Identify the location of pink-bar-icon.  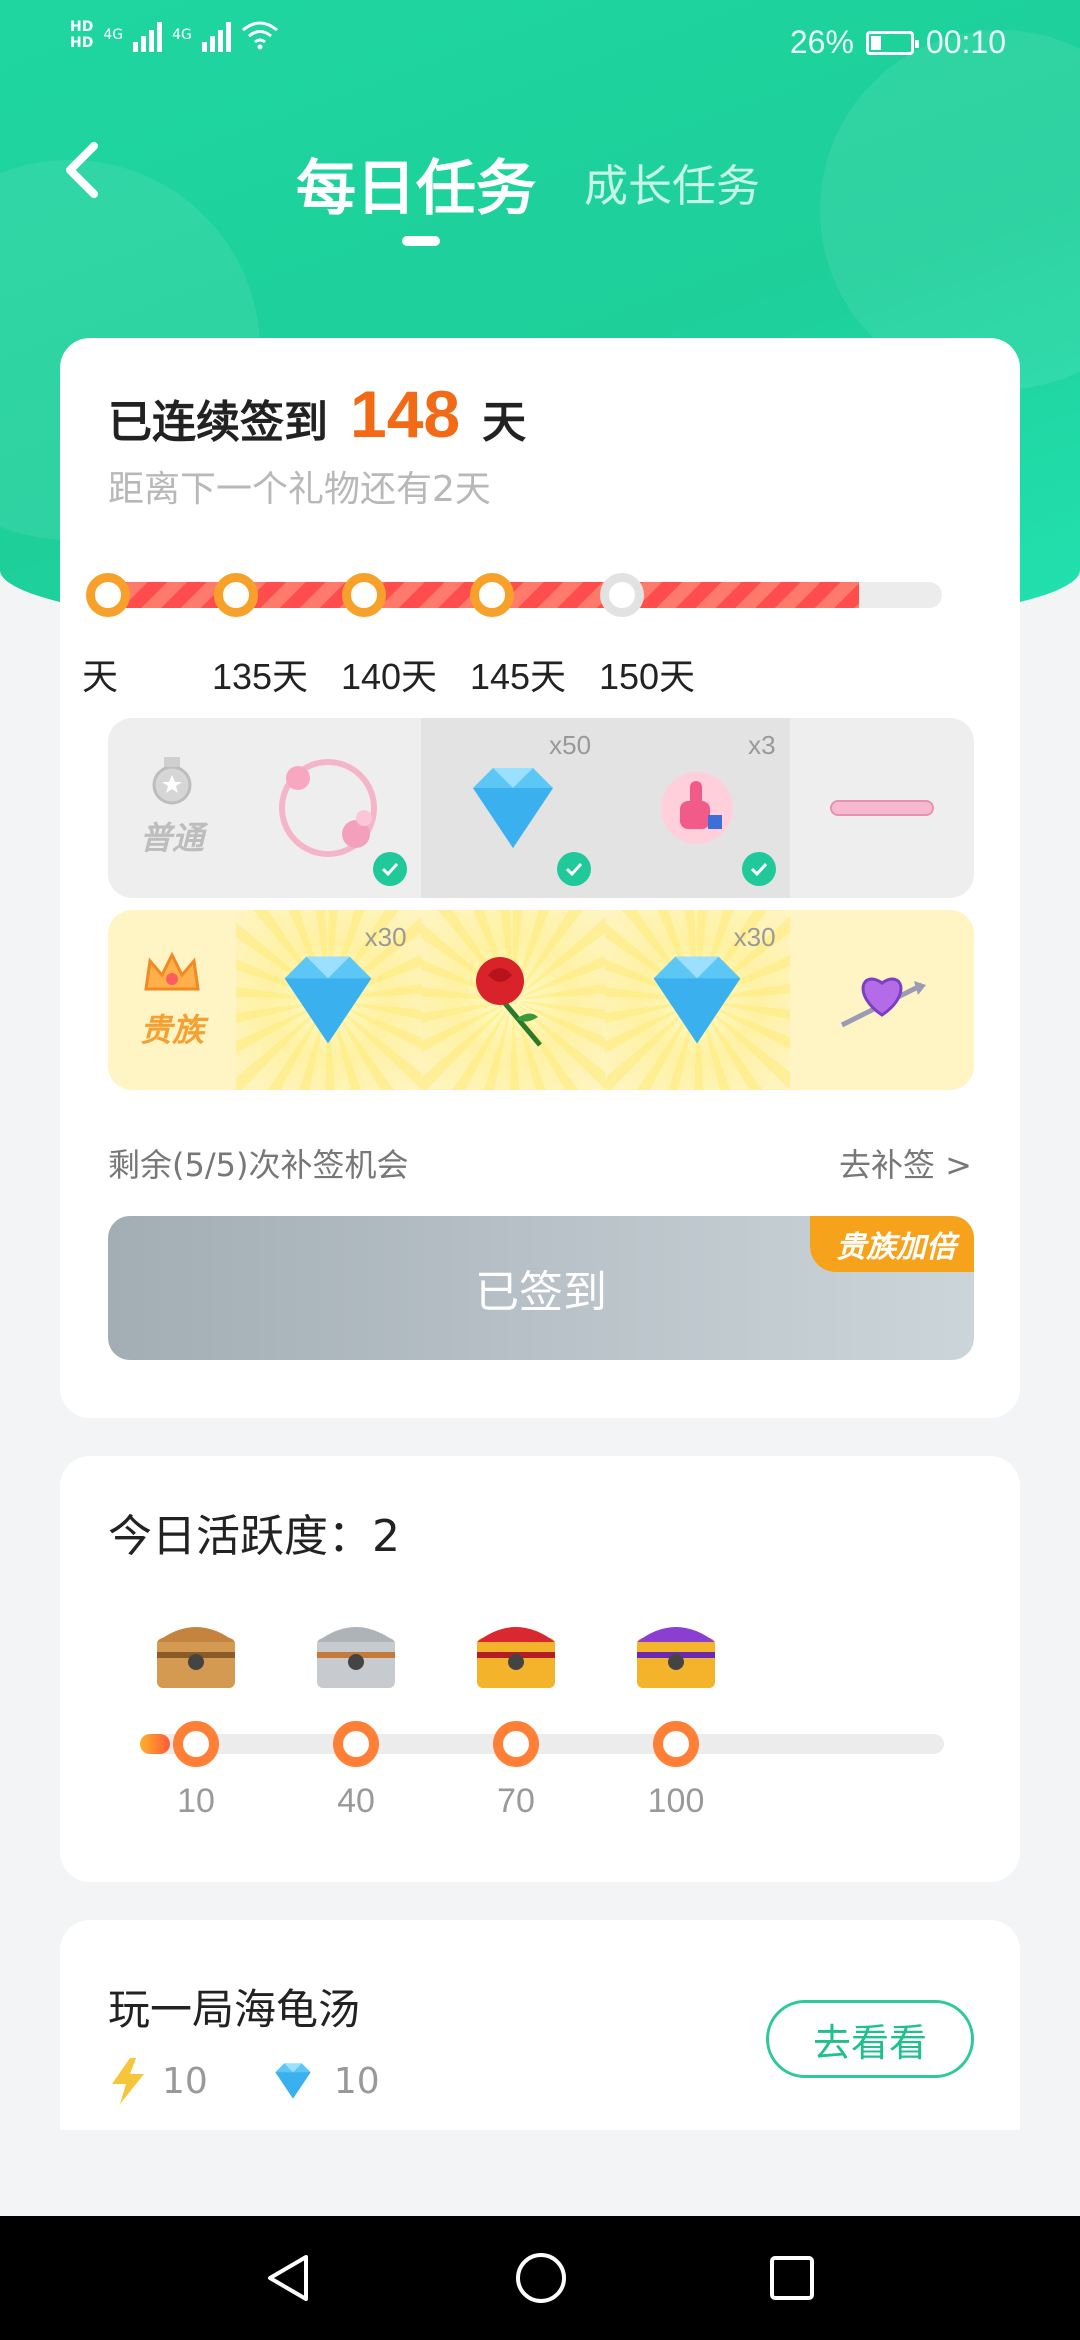
(881, 808).